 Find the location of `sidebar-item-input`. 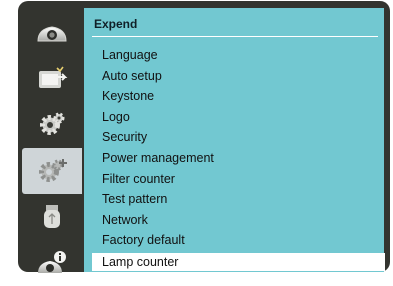

sidebar-item-input is located at coordinates (52, 79).